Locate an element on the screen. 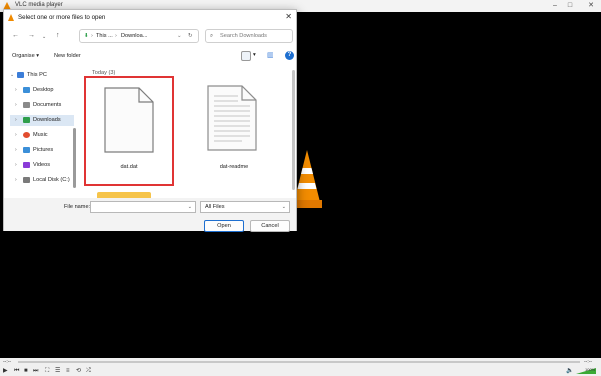  tree-label: Local Disk (C:) is located at coordinates (51, 180).